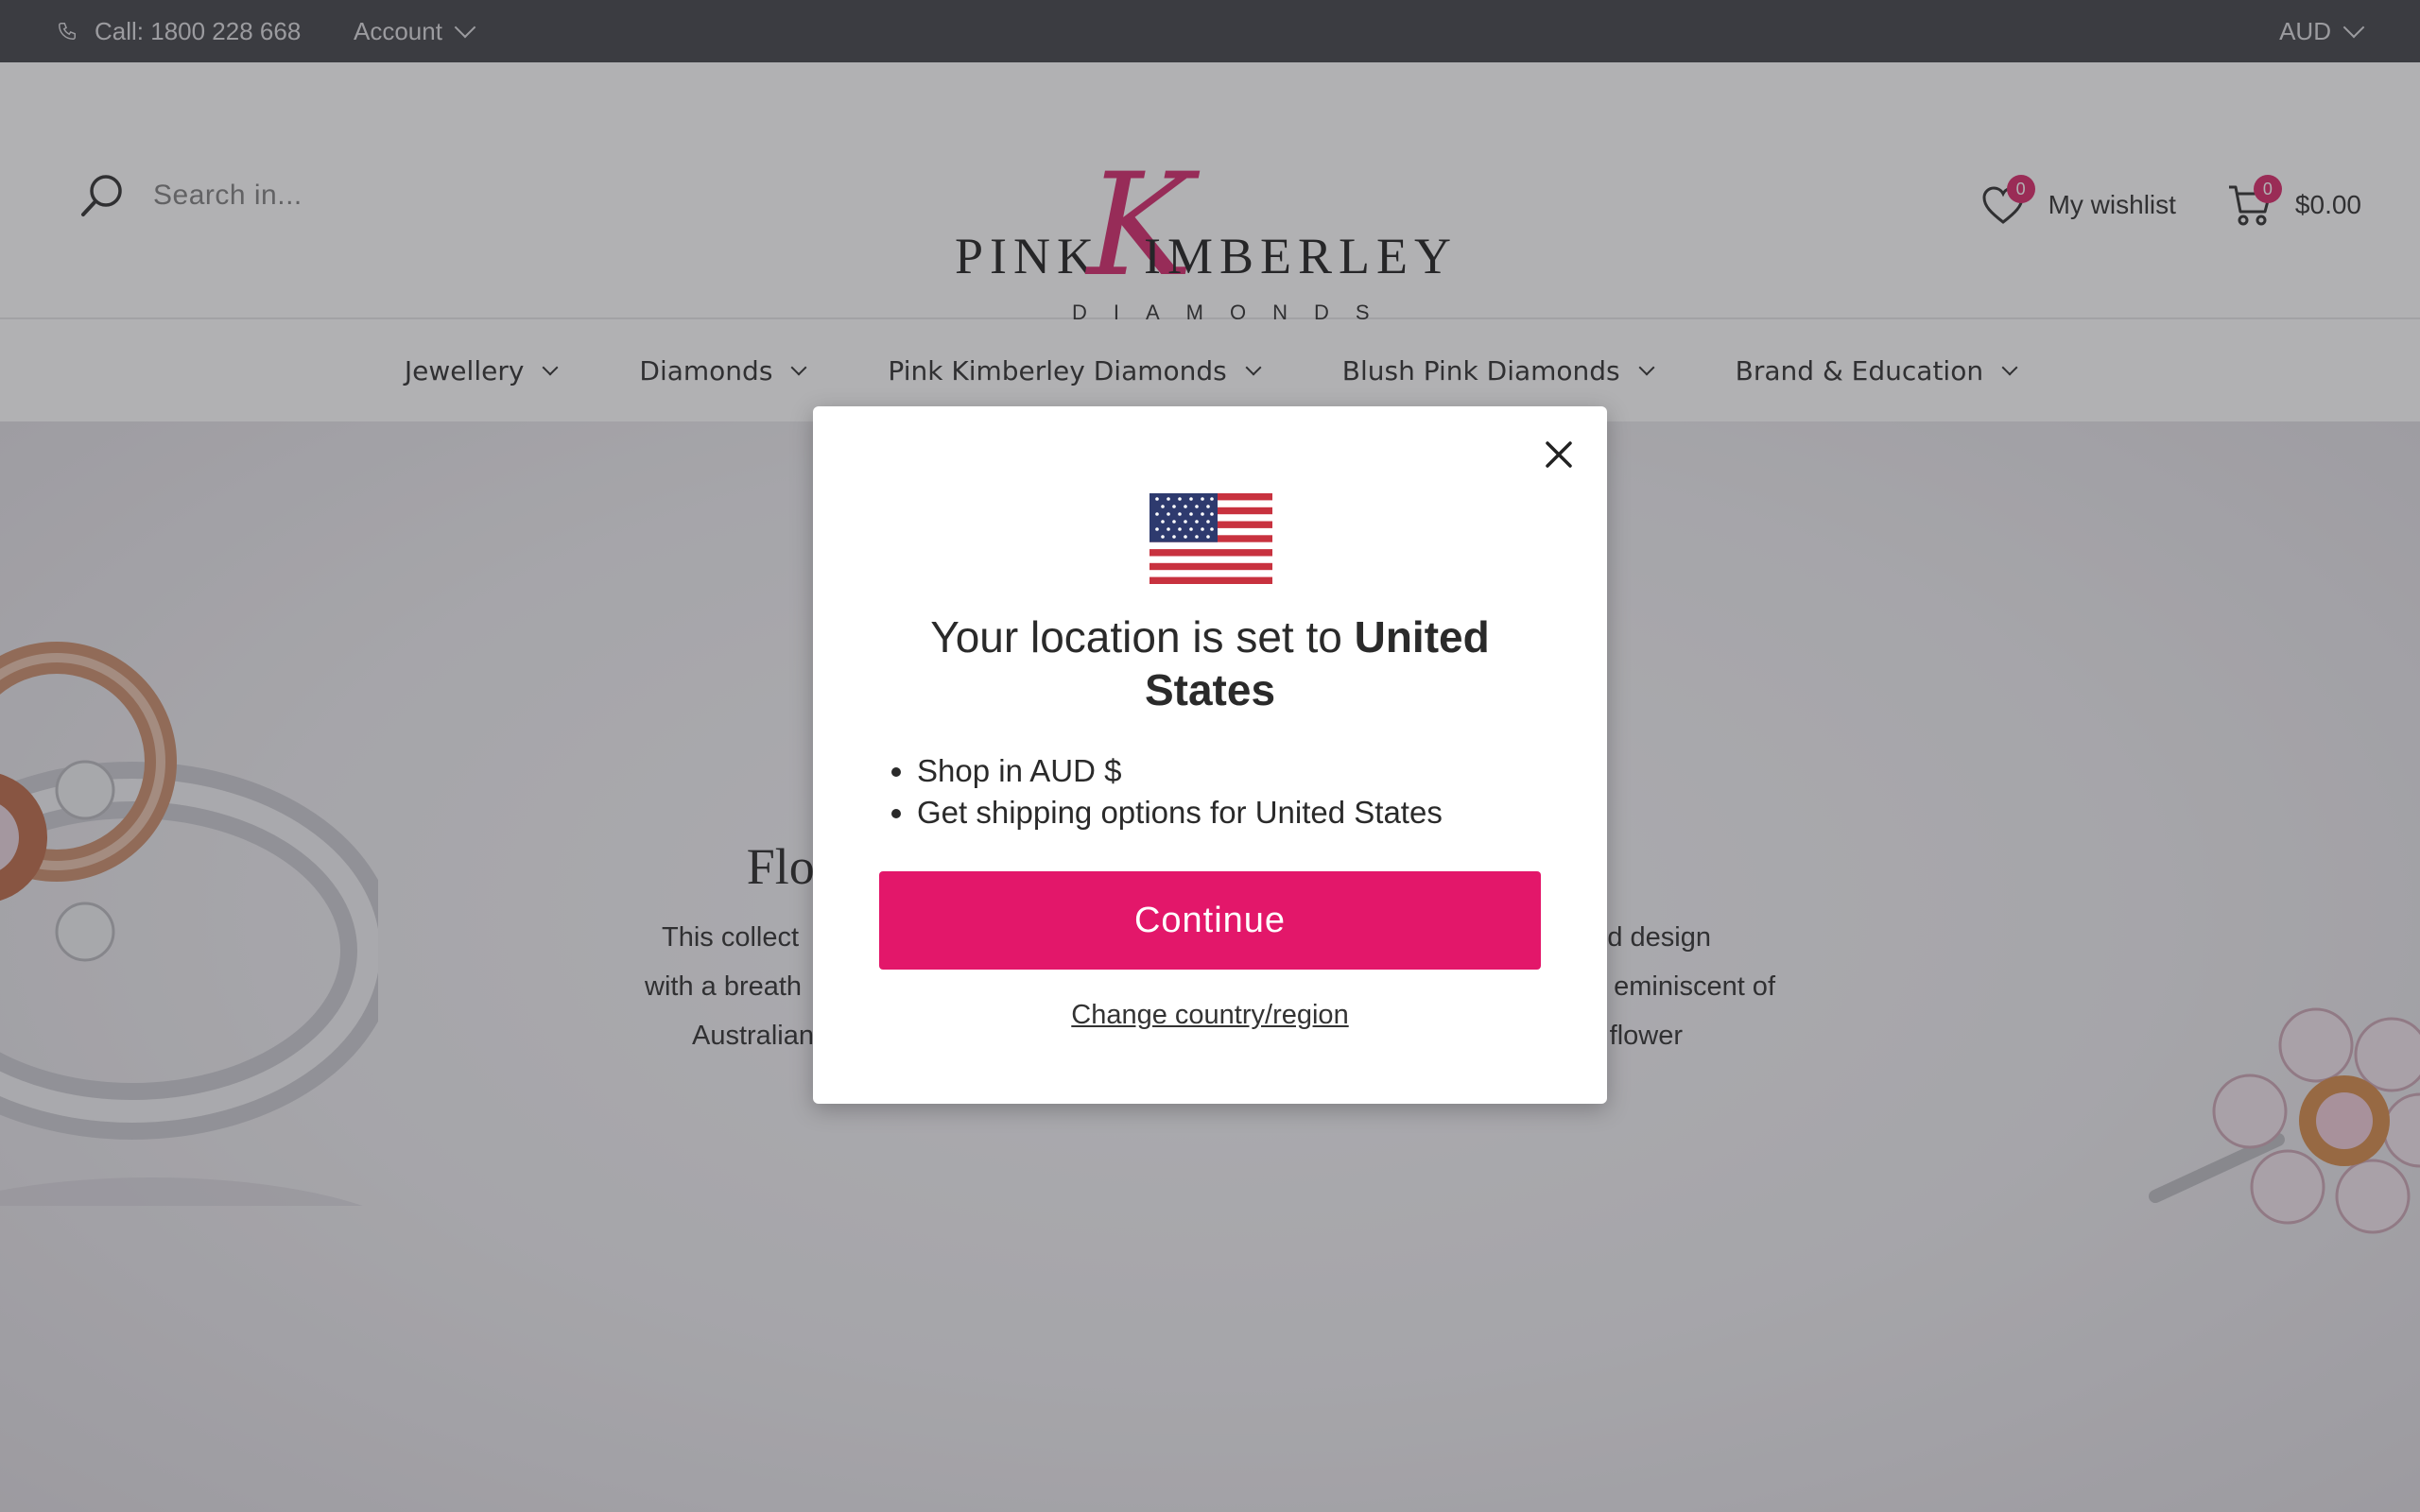 Image resolution: width=2420 pixels, height=1512 pixels. Describe the element at coordinates (1180, 812) in the screenshot. I see `list-item: Get shipping options for United States` at that location.